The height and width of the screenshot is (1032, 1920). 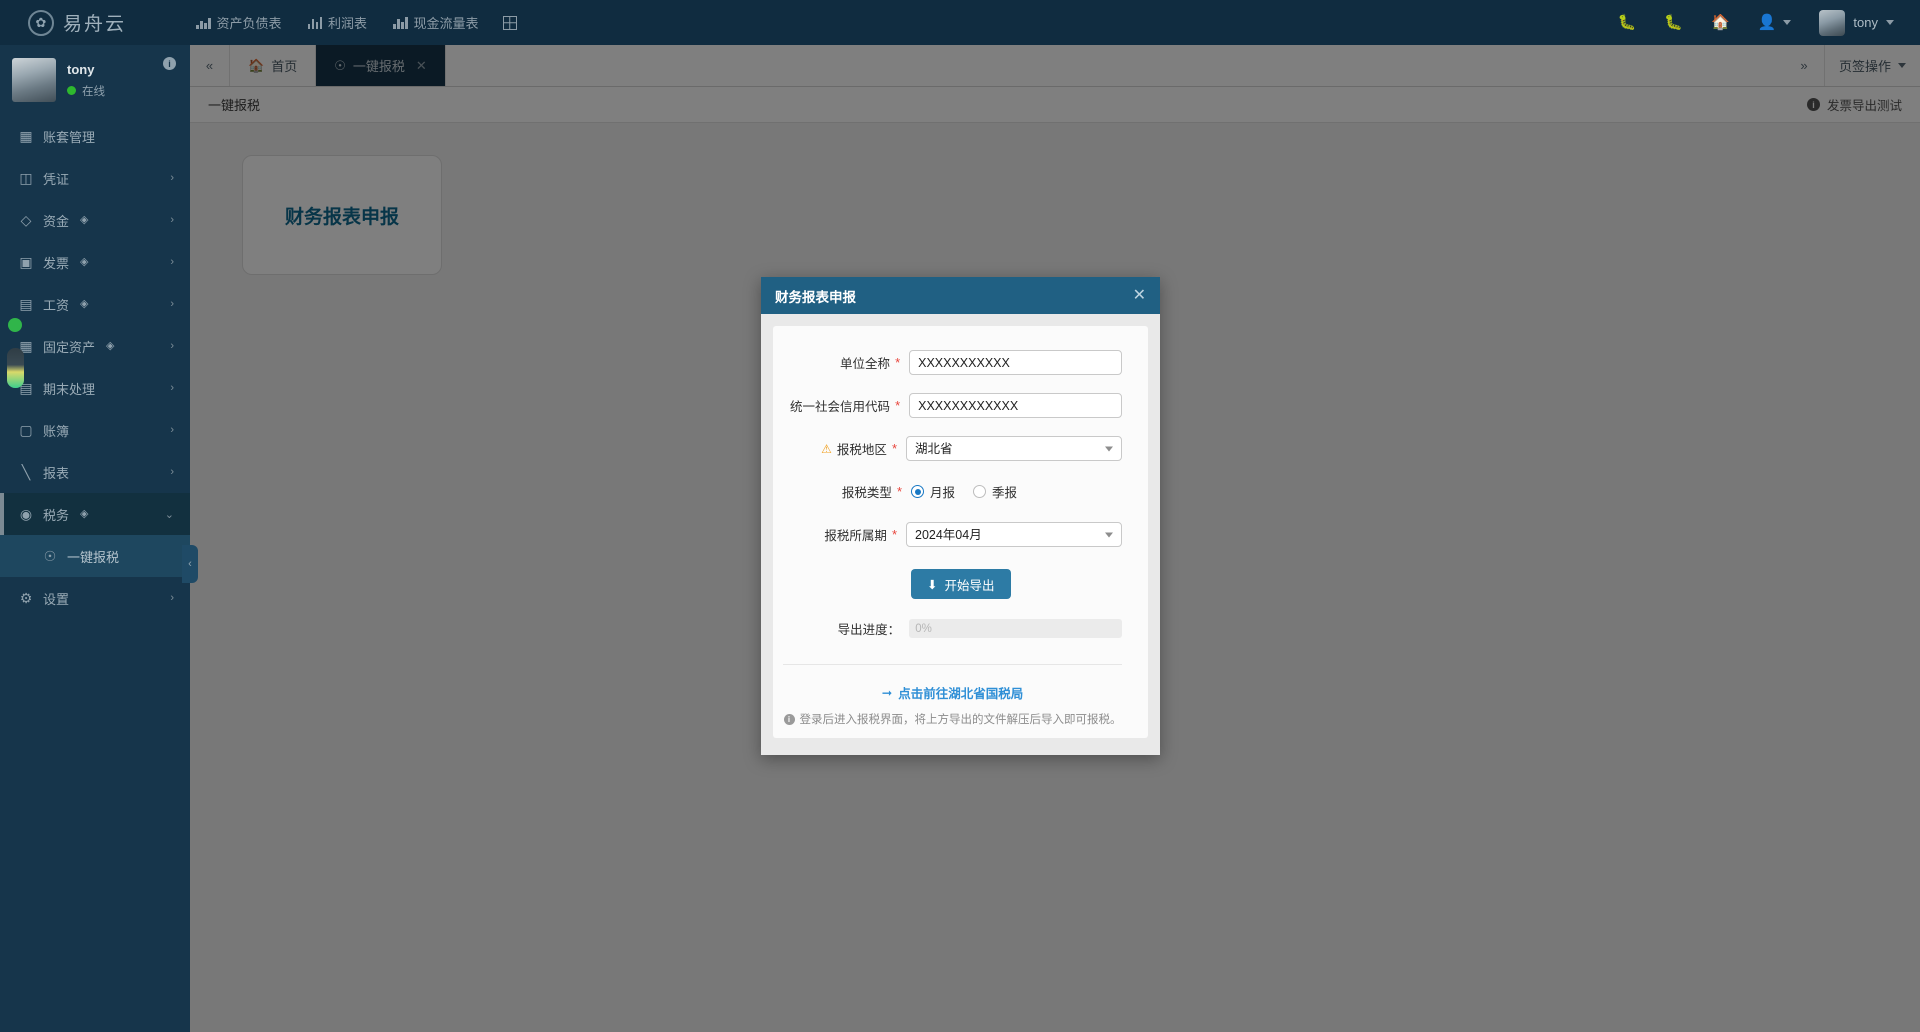 I want to click on top-right-actions: 🐛 🐛 🏠 👤 tony, so click(x=1769, y=22).